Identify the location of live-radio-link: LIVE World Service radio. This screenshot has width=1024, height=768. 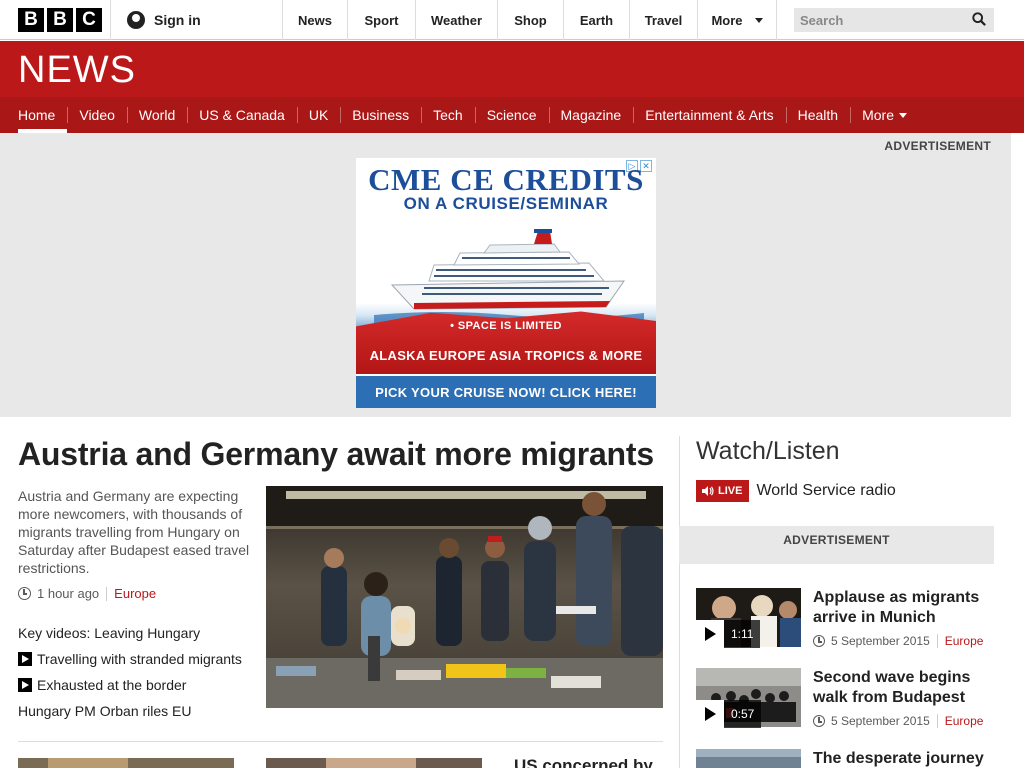
(796, 491).